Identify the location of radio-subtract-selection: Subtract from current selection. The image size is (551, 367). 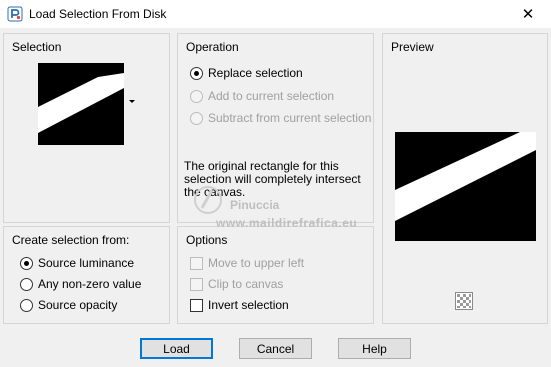
(280, 118).